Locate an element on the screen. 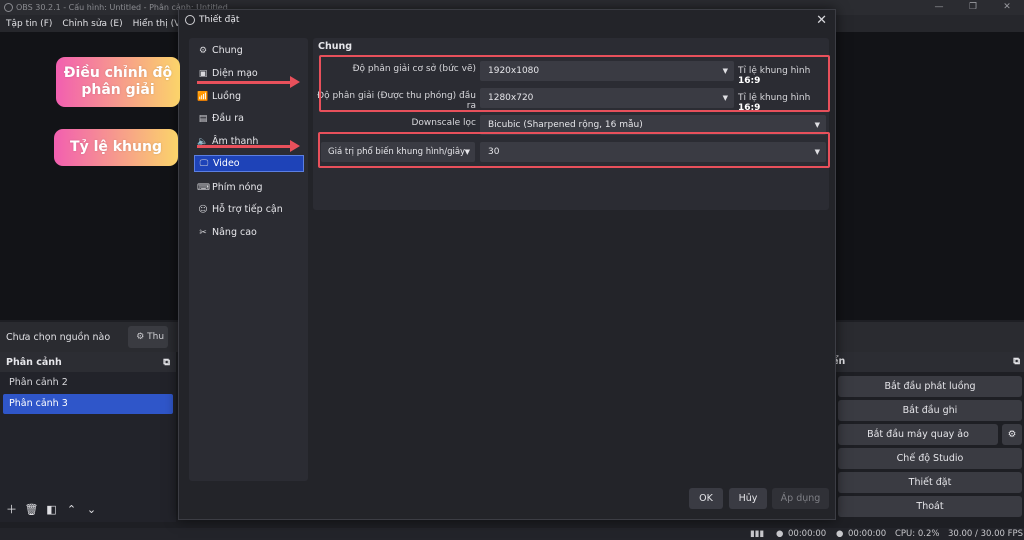 Image resolution: width=1024 pixels, height=540 pixels. properties-button: ⚙ Thu is located at coordinates (148, 337).